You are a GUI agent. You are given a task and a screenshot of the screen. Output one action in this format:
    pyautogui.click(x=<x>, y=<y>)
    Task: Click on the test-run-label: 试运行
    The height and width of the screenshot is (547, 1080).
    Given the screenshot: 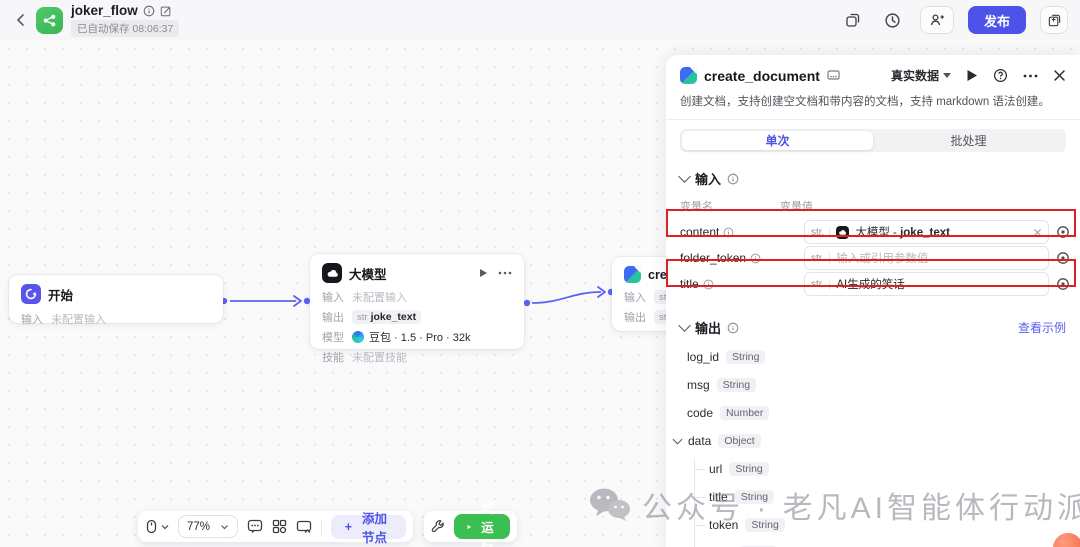 What is the action you would take?
    pyautogui.click(x=487, y=524)
    